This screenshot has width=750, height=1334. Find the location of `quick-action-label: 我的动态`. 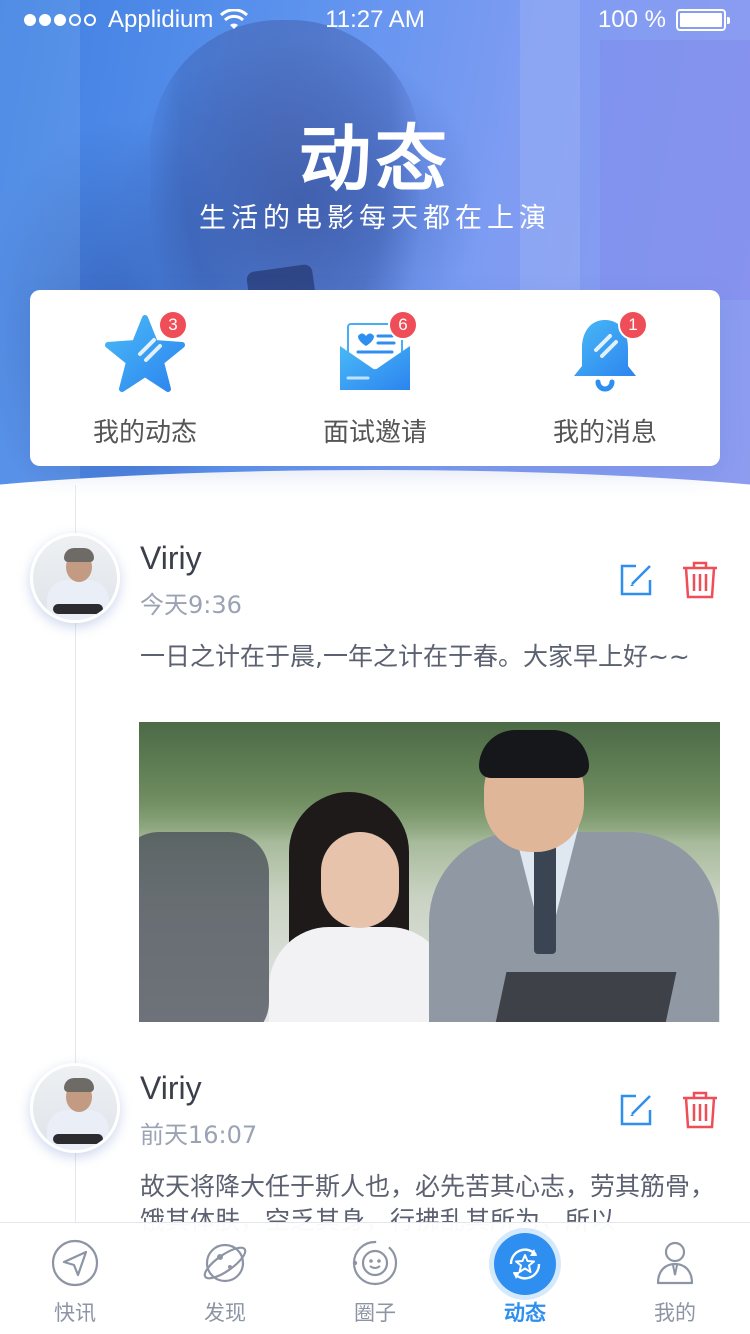

quick-action-label: 我的动态 is located at coordinates (144, 433).